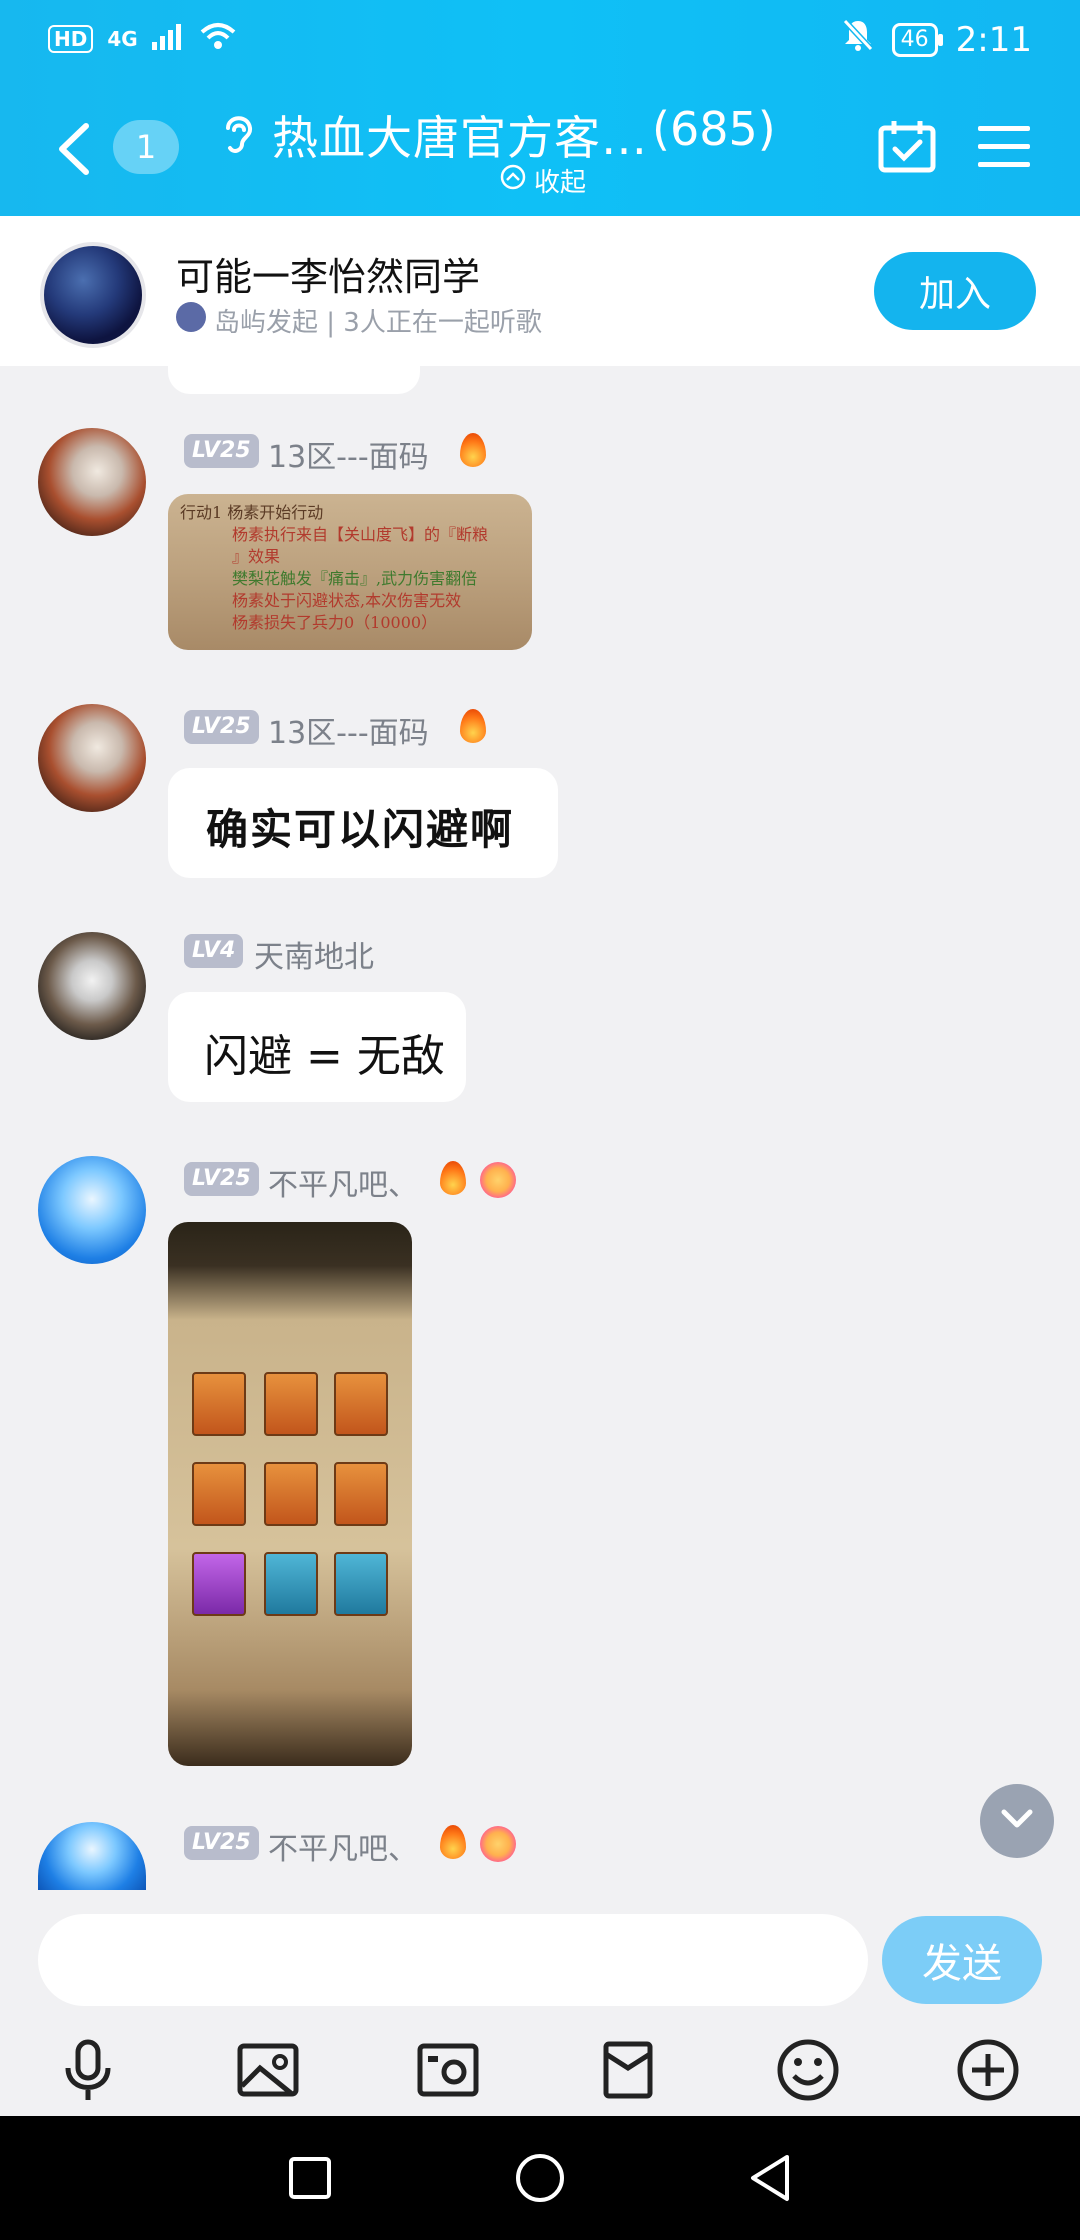 The height and width of the screenshot is (2240, 1080). I want to click on collapse-label: 收起, so click(560, 183).